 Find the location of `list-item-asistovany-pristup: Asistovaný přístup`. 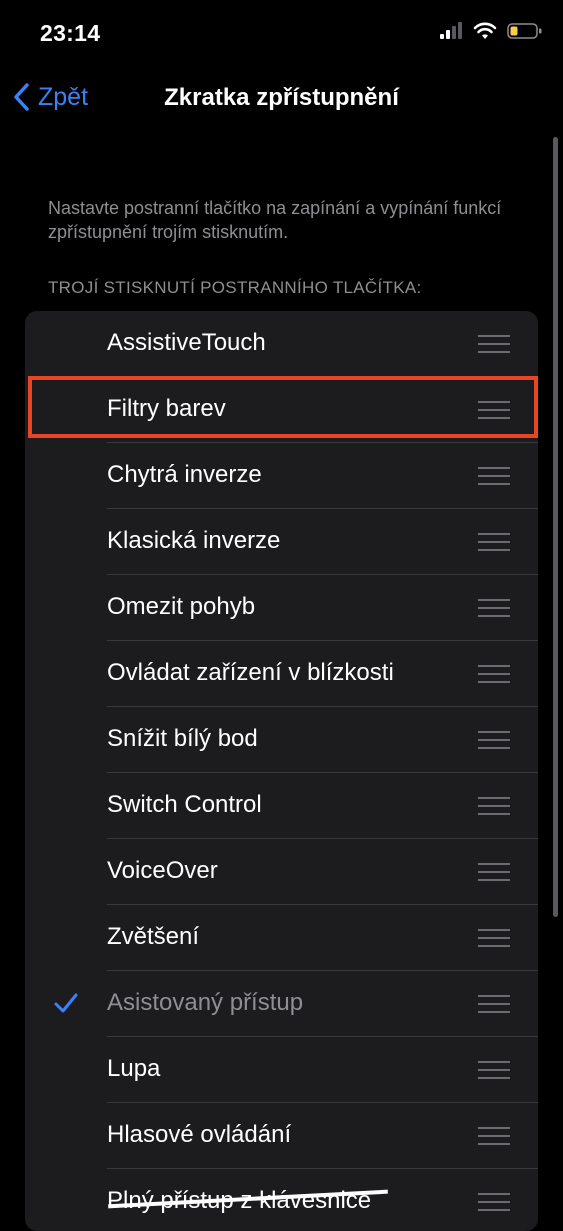

list-item-asistovany-pristup: Asistovaný přístup is located at coordinates (281, 1004).